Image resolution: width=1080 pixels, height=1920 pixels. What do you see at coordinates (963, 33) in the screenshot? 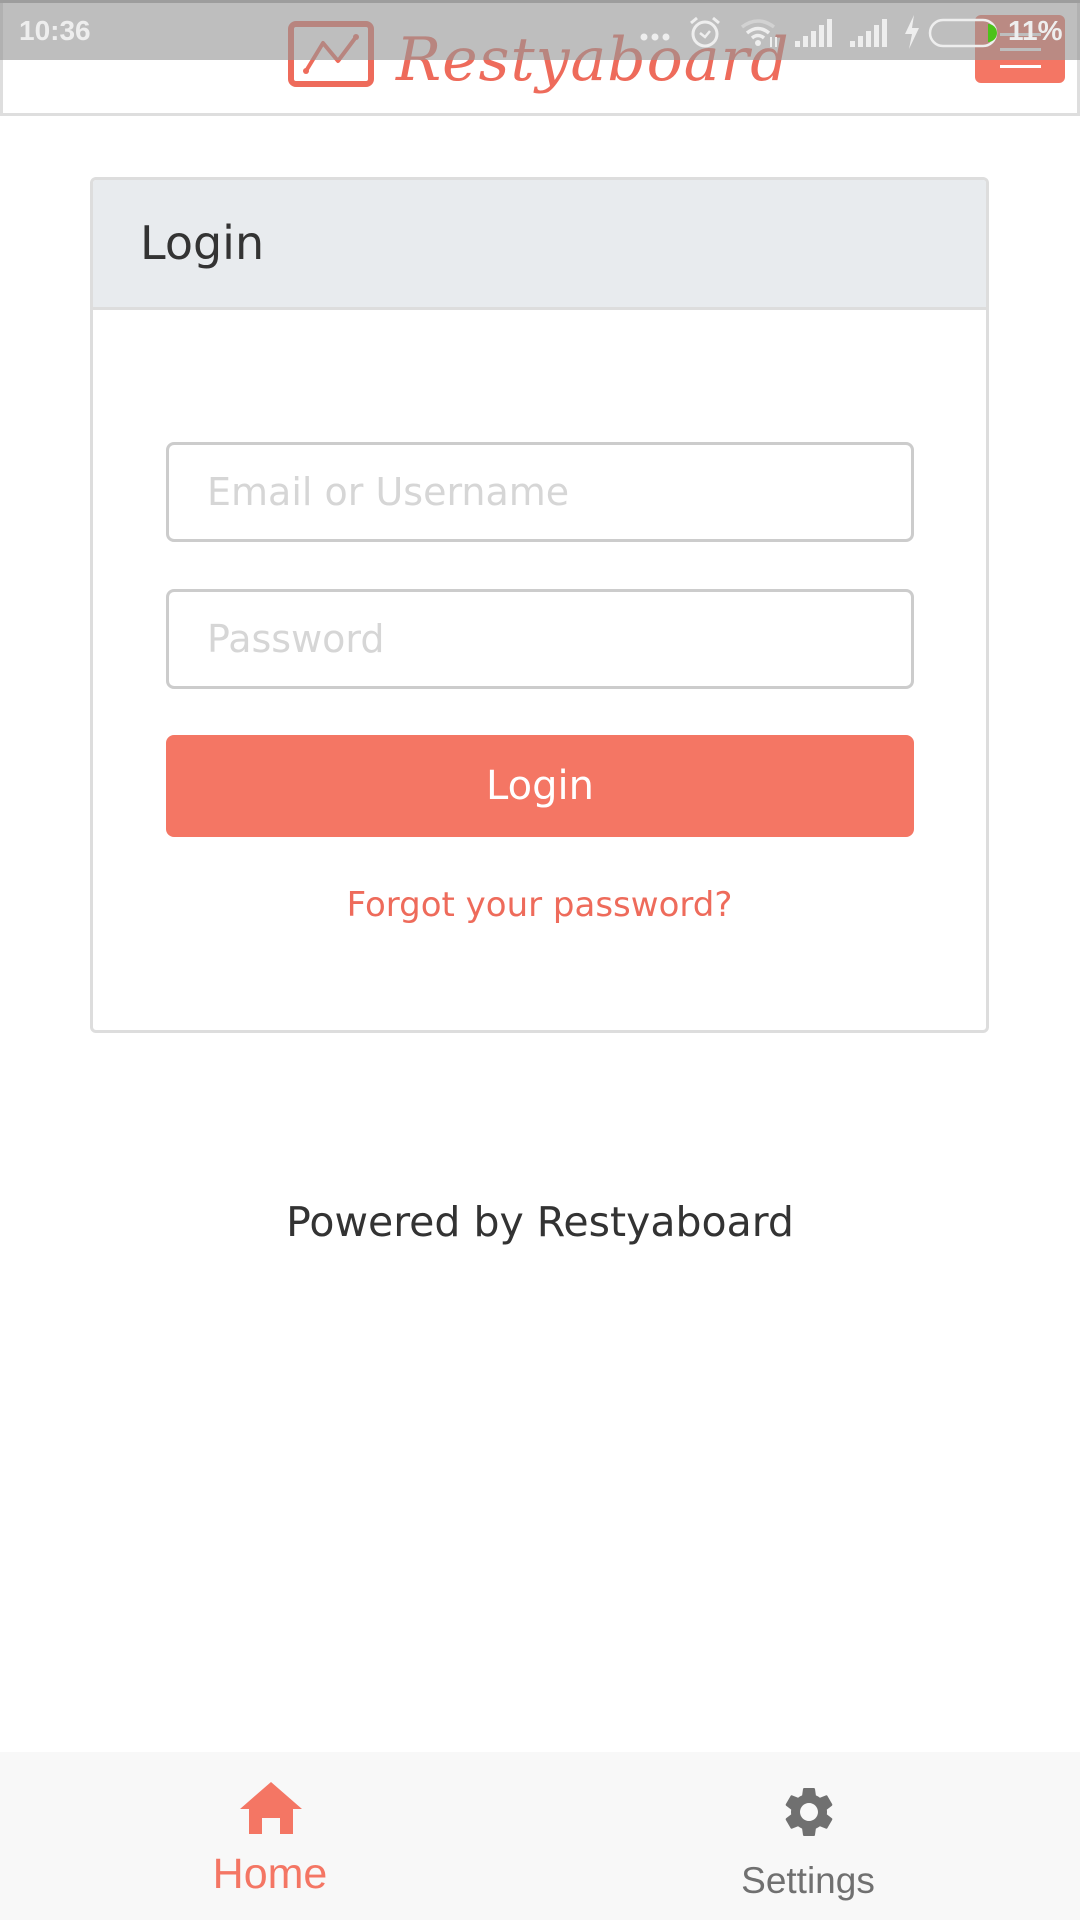
I see `battery-icon` at bounding box center [963, 33].